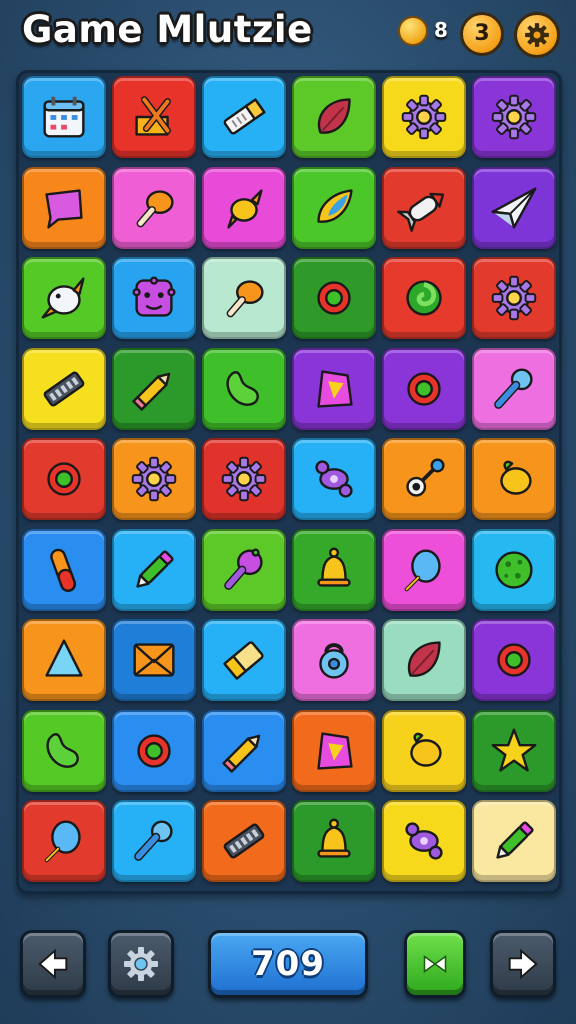  Describe the element at coordinates (523, 964) in the screenshot. I see `next-button` at that location.